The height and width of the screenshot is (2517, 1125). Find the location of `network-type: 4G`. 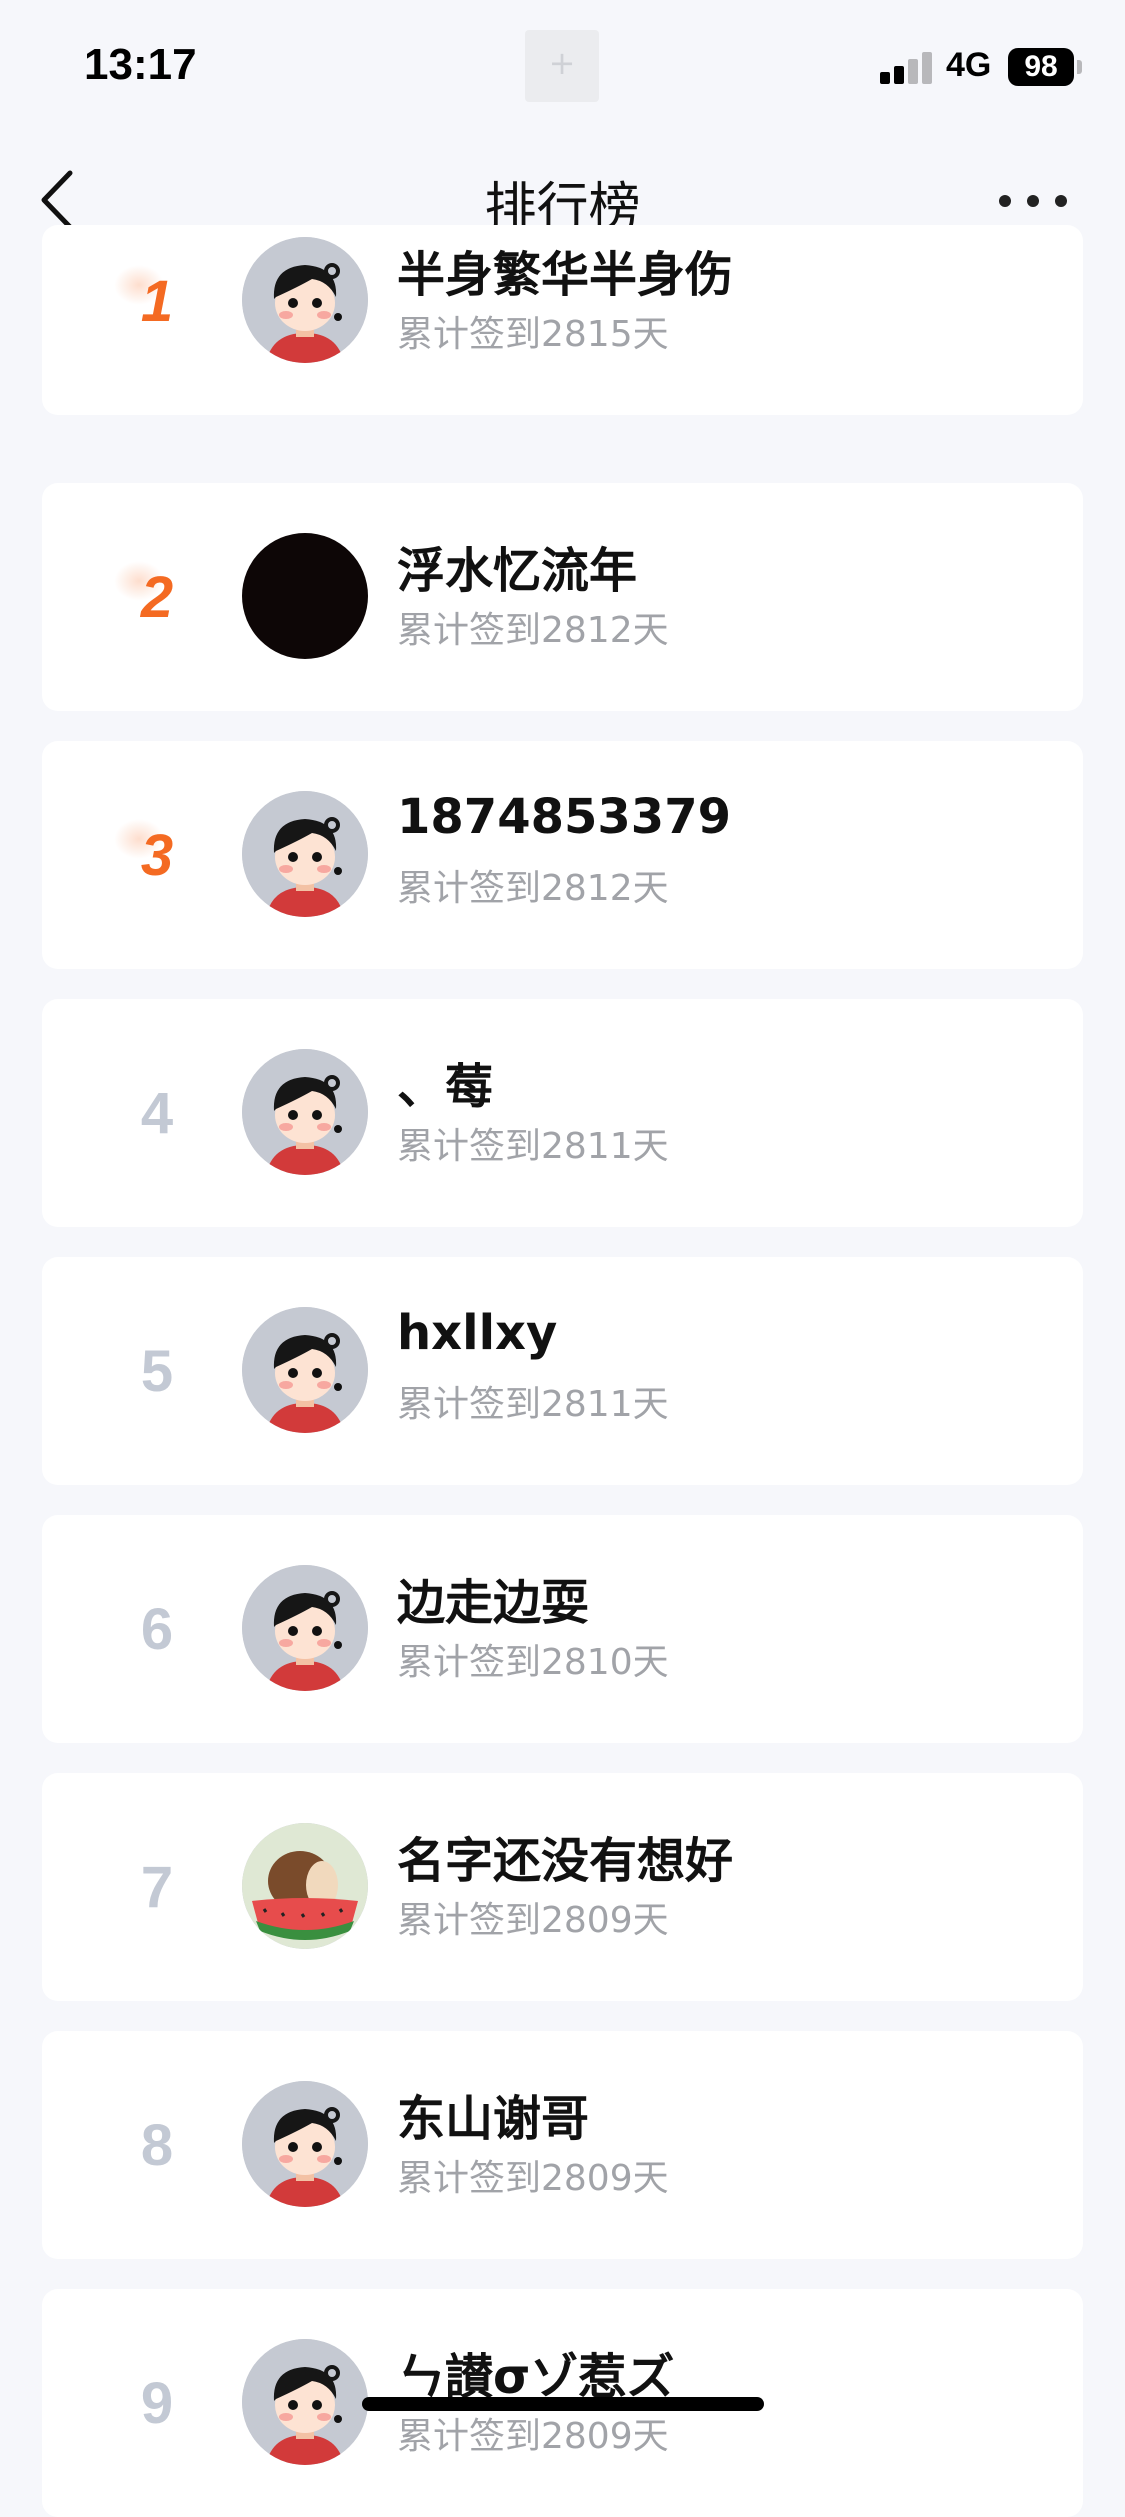

network-type: 4G is located at coordinates (969, 65).